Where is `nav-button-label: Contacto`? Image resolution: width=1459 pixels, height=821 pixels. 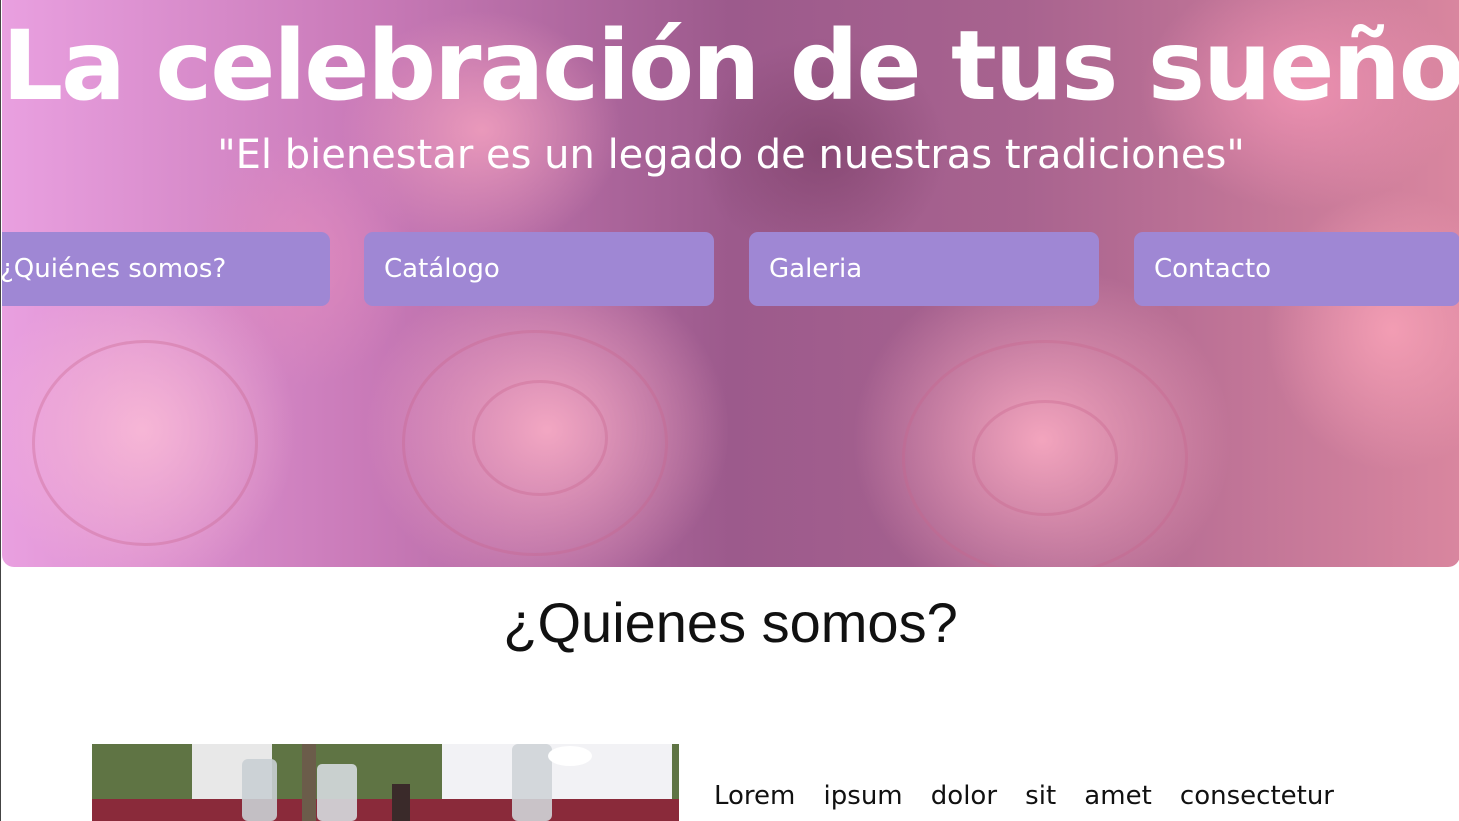 nav-button-label: Contacto is located at coordinates (1213, 269).